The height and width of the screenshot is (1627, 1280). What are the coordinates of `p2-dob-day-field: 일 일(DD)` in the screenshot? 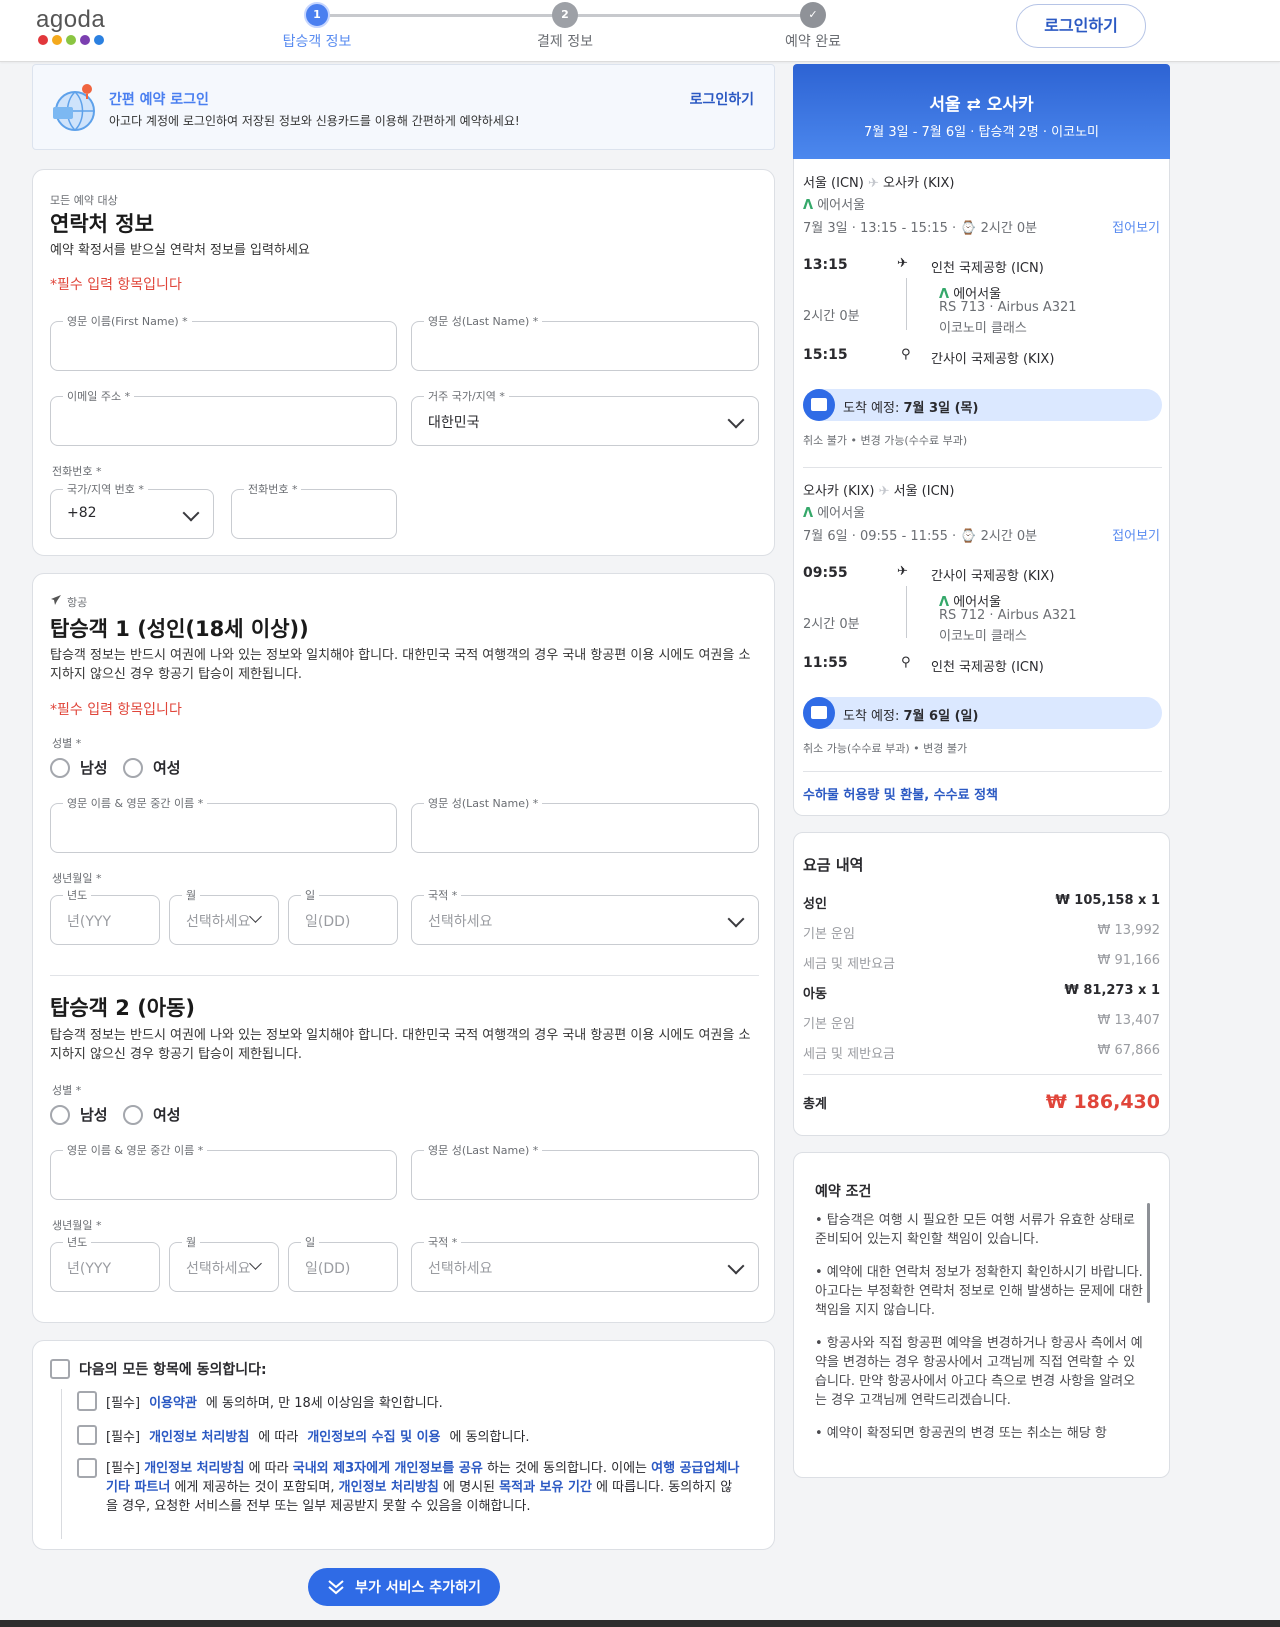 It's located at (343, 1263).